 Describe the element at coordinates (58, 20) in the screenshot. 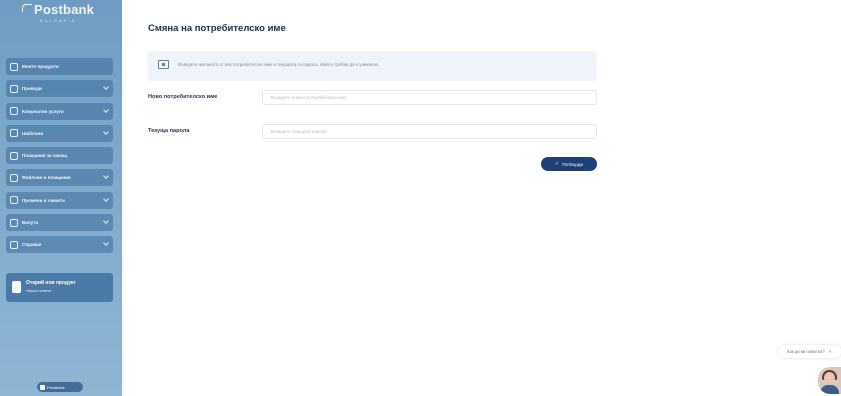

I see `brand-tagline: BULGARIA` at that location.